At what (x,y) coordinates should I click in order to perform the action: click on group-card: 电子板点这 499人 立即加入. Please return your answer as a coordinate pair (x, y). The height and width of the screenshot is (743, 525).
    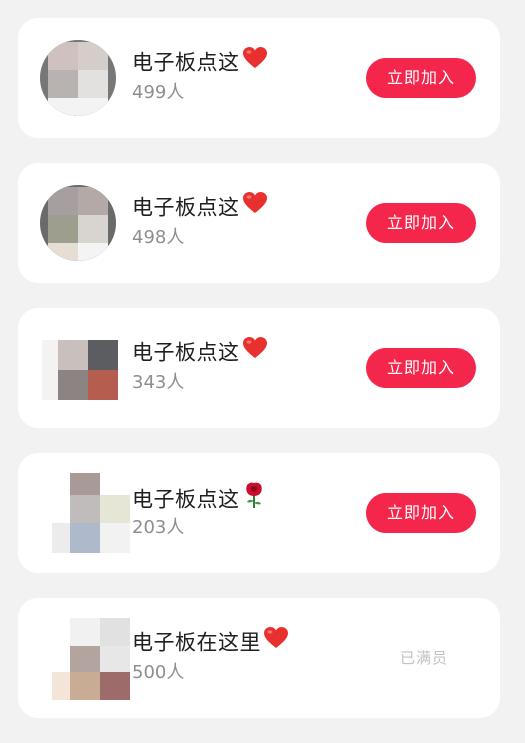
    Looking at the image, I should click on (259, 78).